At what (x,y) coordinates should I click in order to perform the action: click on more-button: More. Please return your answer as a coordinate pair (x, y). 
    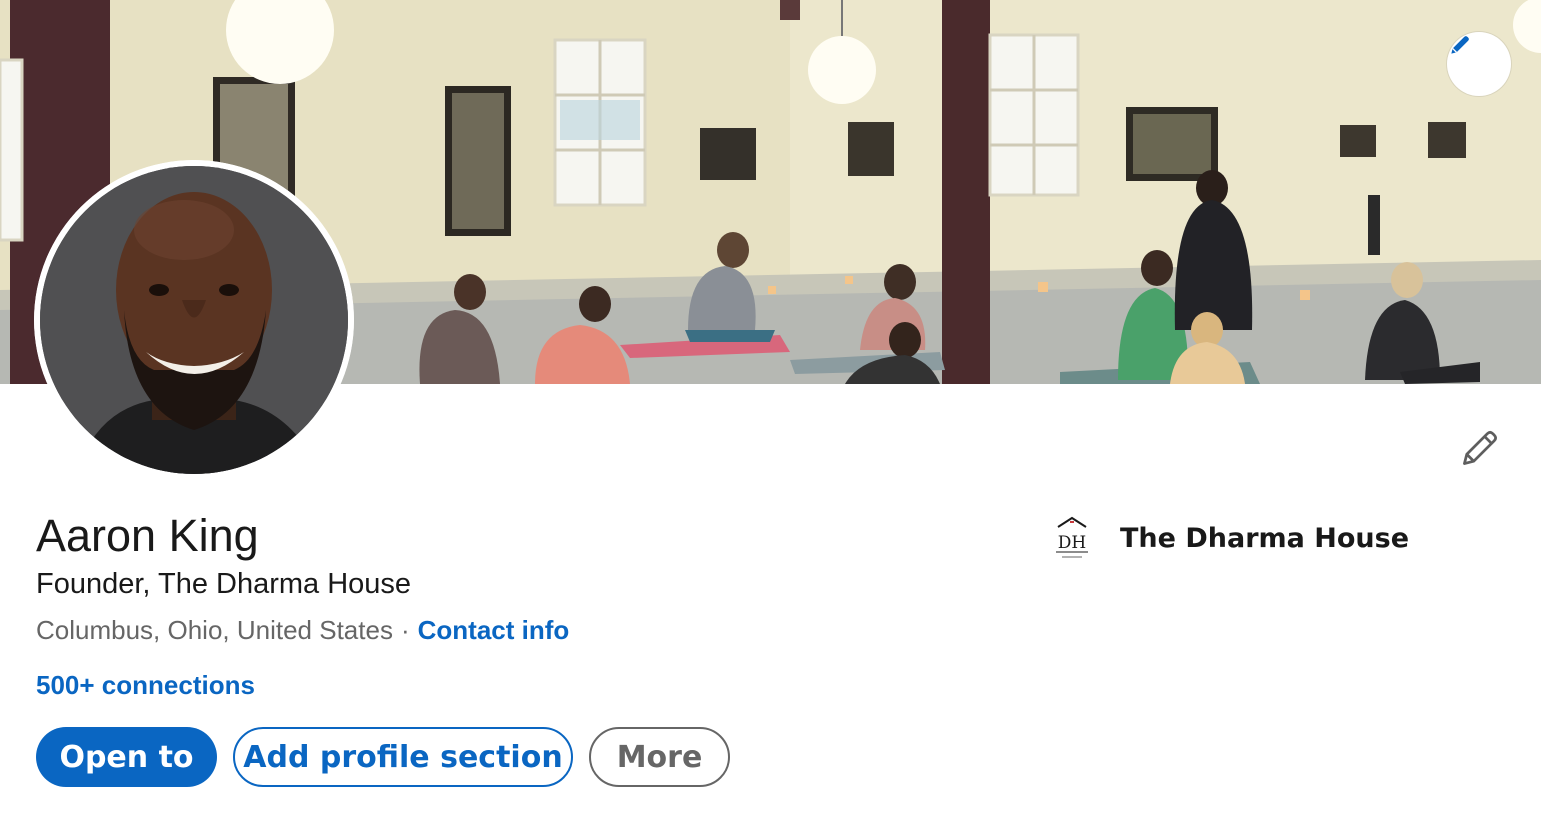
    Looking at the image, I should click on (659, 757).